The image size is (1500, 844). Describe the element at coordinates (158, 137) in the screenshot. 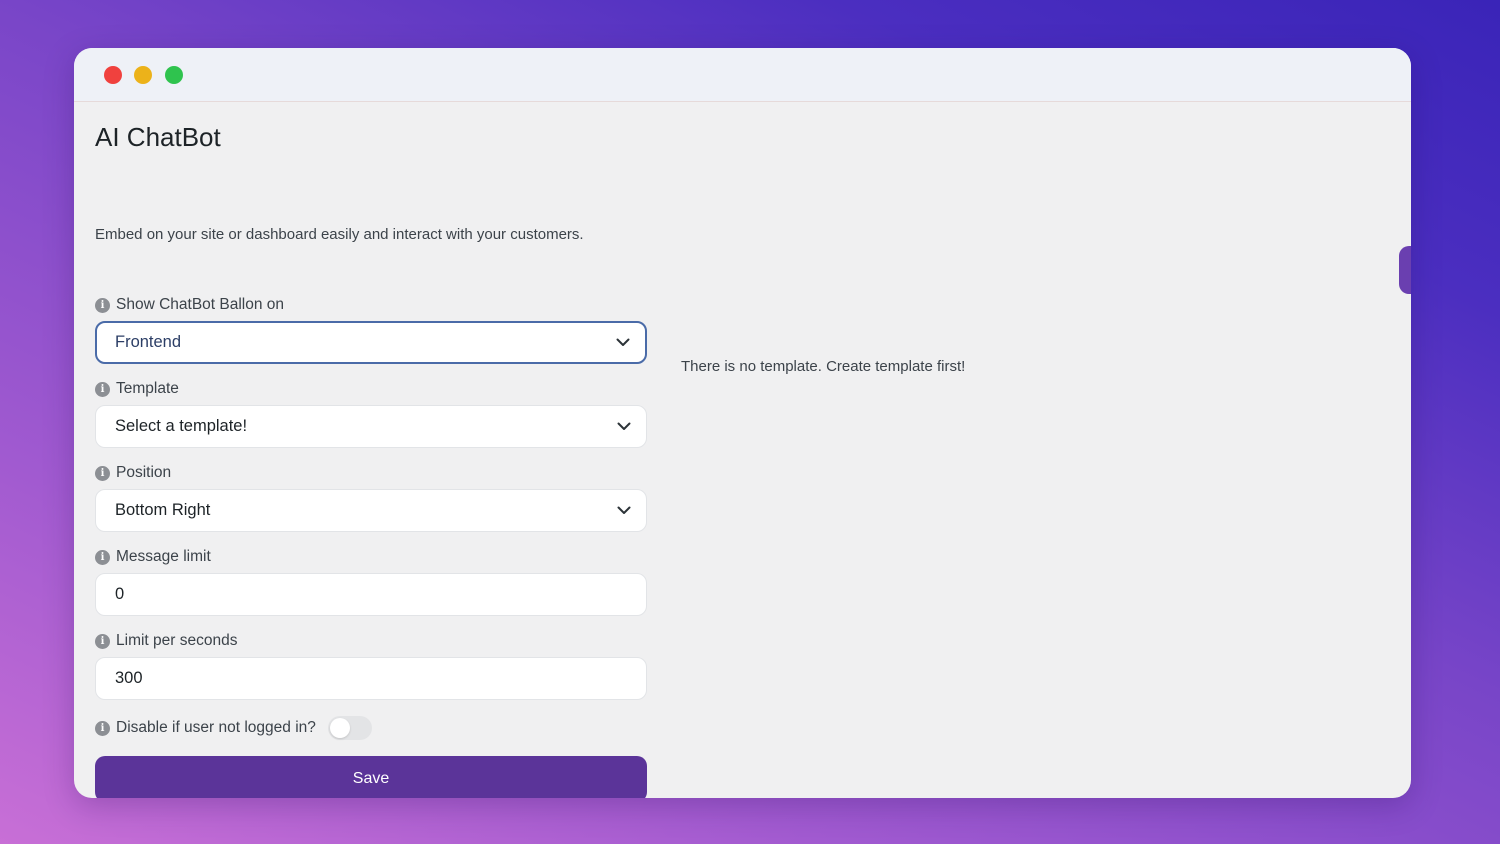

I see `page-title: AI ChatBot` at that location.